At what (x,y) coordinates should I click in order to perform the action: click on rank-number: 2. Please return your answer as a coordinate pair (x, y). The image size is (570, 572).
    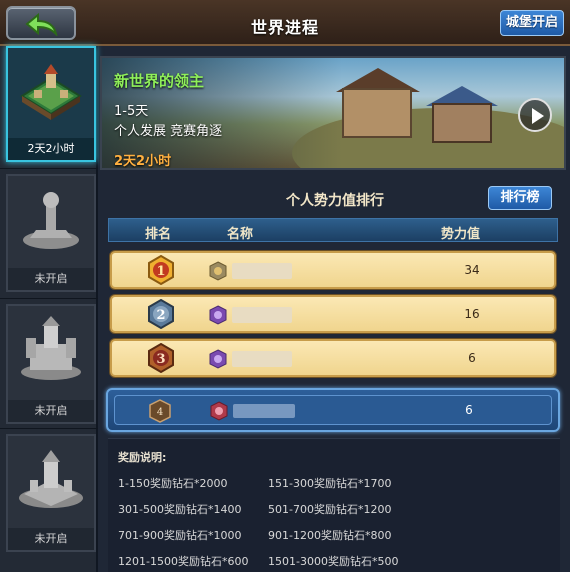
    Looking at the image, I should click on (160, 315).